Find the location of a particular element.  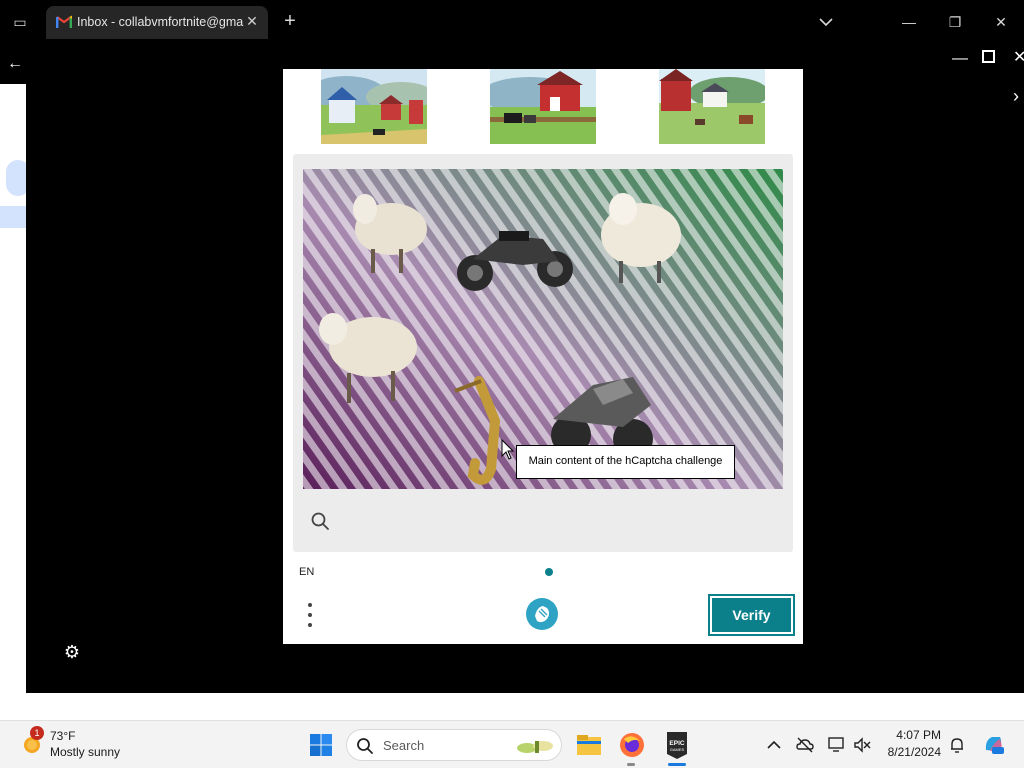

search-highlight-icon is located at coordinates (535, 747).